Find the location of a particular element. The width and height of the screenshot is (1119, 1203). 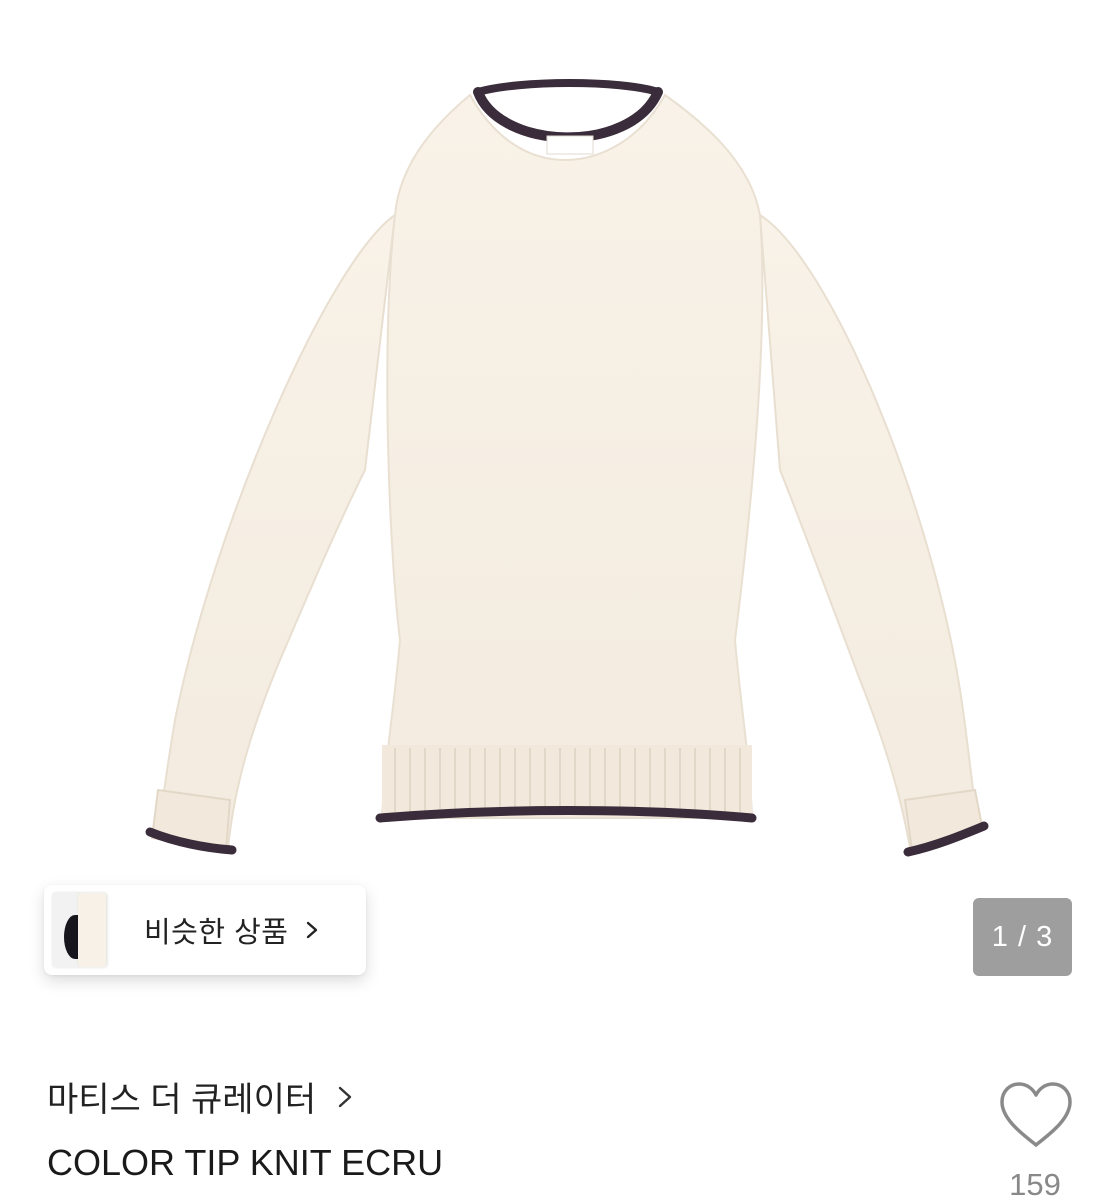

image-page-counter: 1 / 3 is located at coordinates (1022, 937).